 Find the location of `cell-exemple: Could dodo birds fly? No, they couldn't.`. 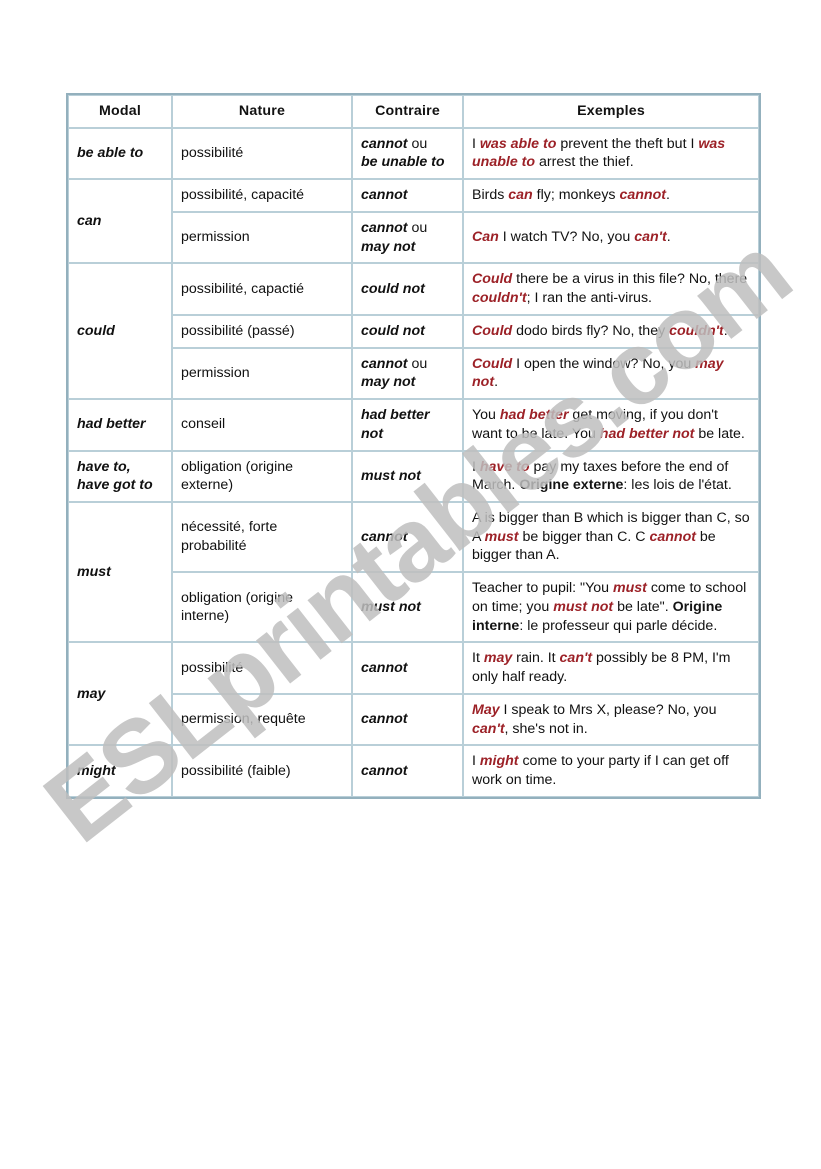

cell-exemple: Could dodo birds fly? No, they couldn't. is located at coordinates (611, 331).